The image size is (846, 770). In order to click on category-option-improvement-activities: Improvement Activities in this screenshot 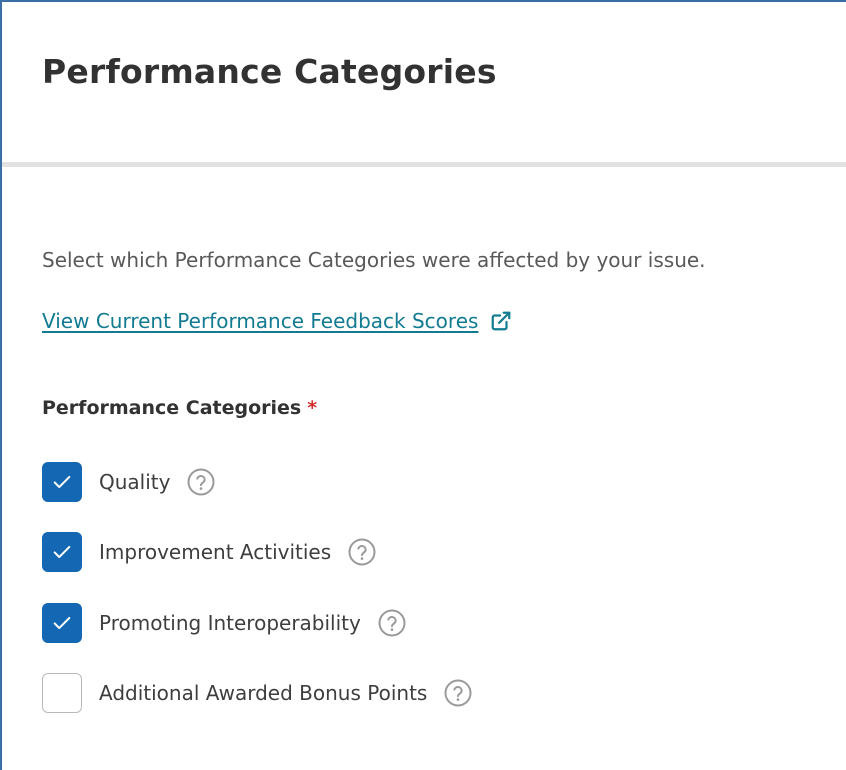, I will do `click(209, 552)`.